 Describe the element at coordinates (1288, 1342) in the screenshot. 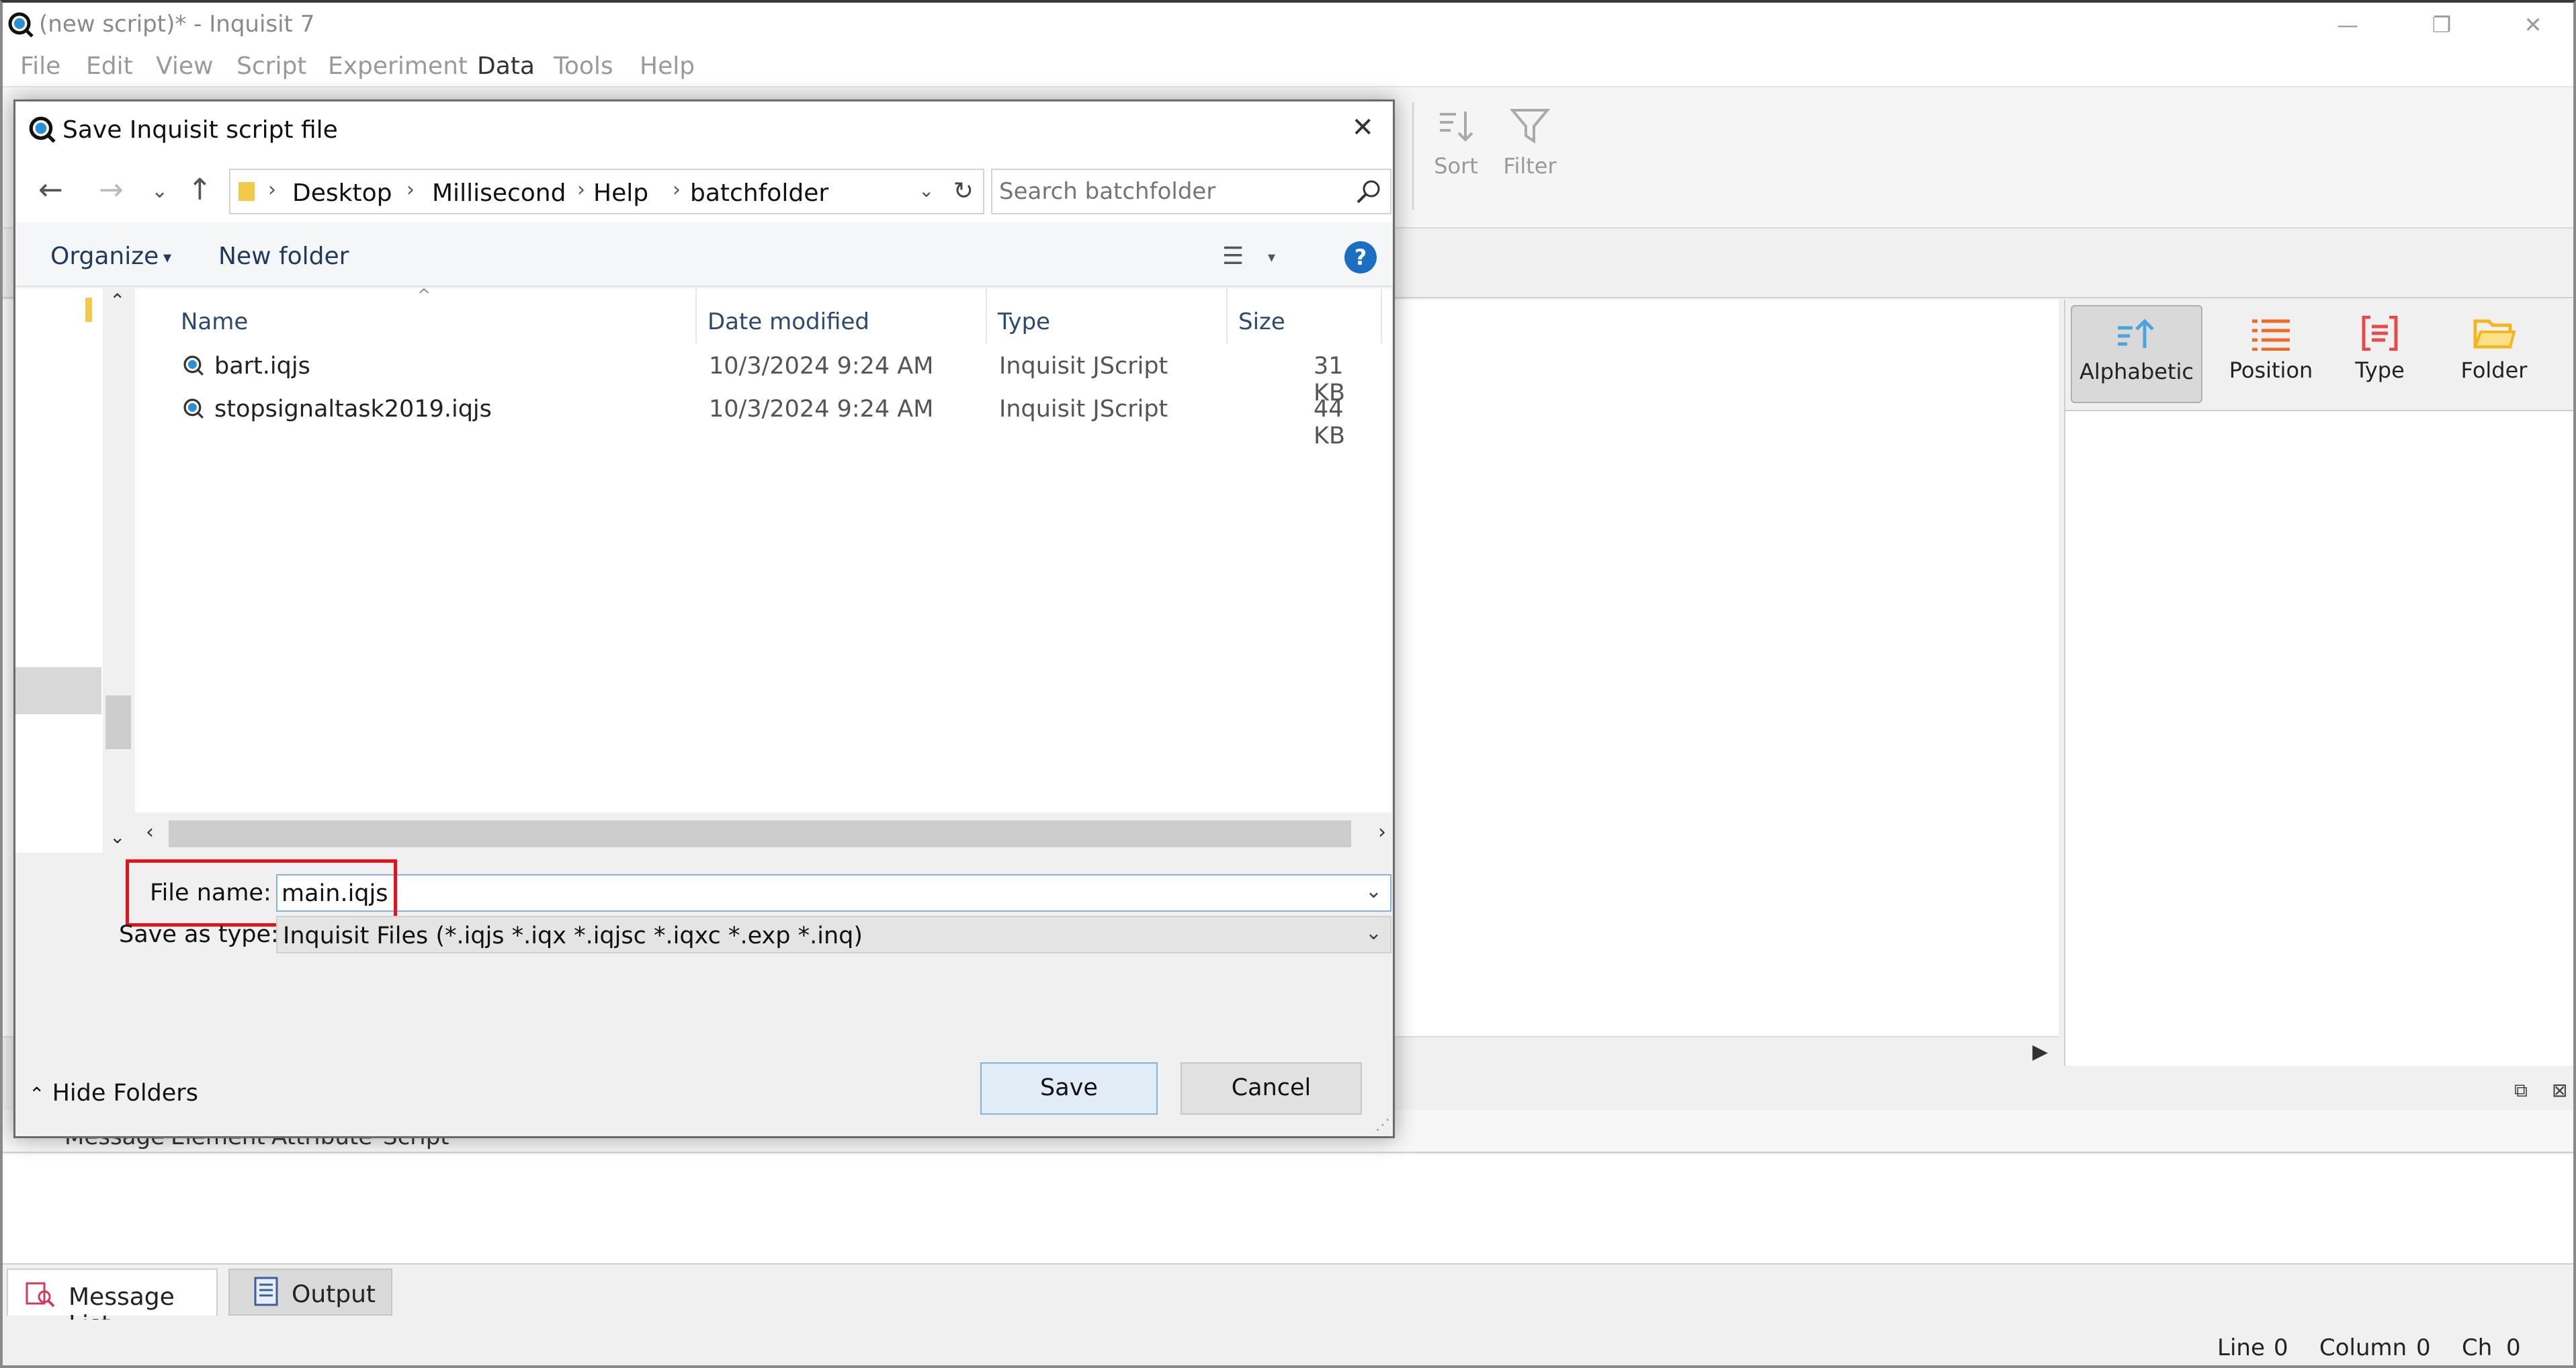

I see `status-bar: Line 0 Column 0 Ch 0` at that location.